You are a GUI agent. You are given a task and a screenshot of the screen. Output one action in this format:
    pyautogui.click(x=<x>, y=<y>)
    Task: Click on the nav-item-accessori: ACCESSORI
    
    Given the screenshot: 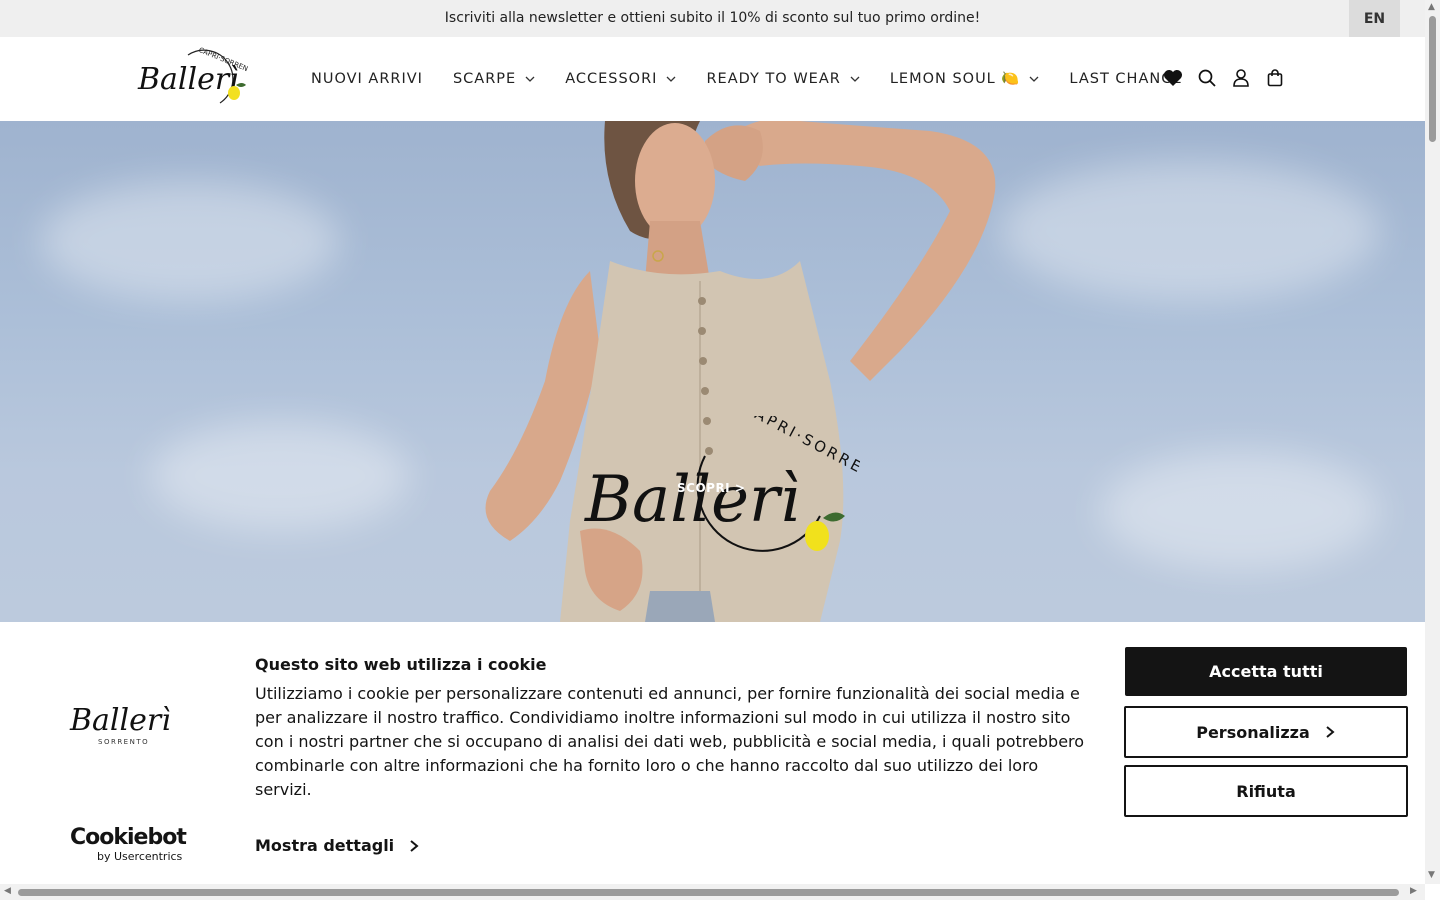 What is the action you would take?
    pyautogui.click(x=620, y=79)
    